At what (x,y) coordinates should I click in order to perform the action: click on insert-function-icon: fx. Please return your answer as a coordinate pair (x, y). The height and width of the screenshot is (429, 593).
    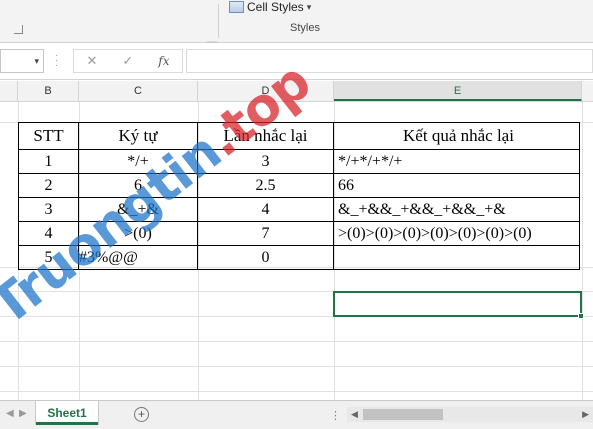
    Looking at the image, I should click on (163, 61).